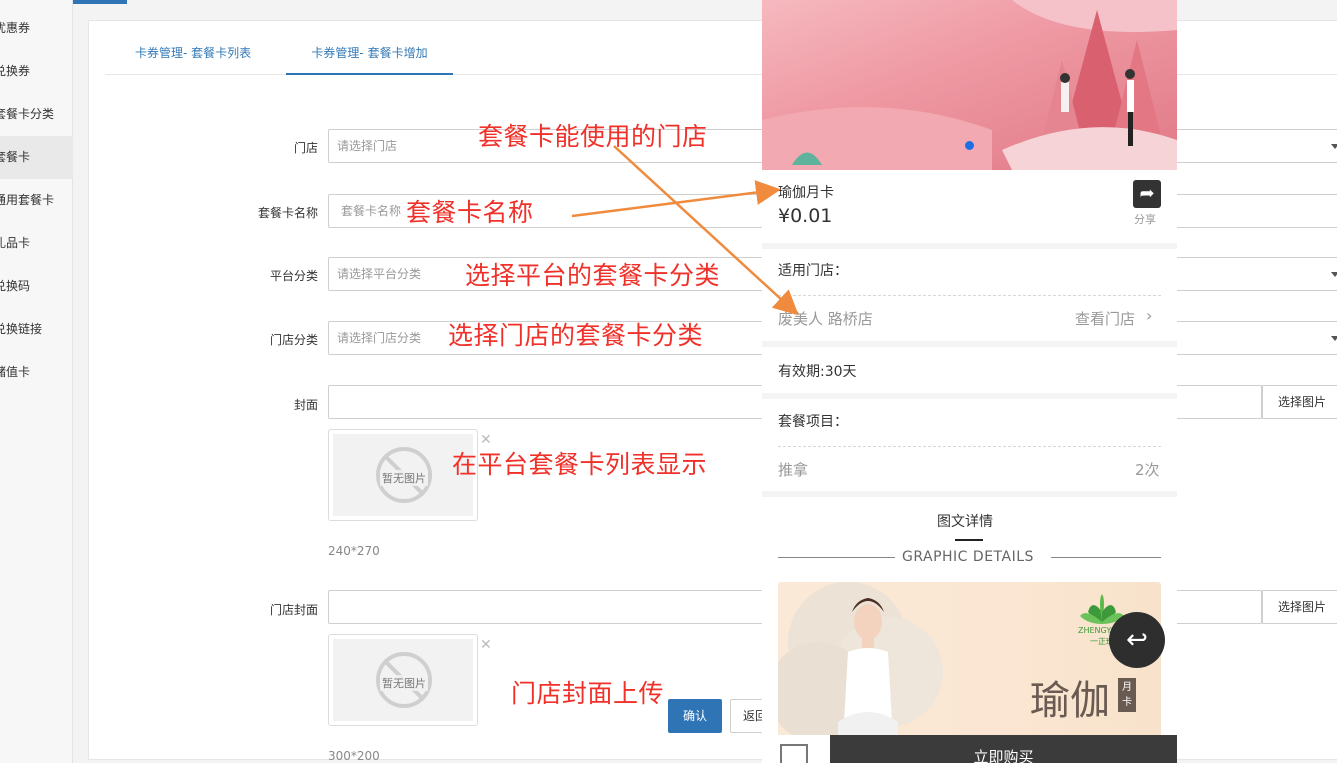 This screenshot has height=763, width=1337. What do you see at coordinates (15, 372) in the screenshot?
I see `sidebar-item-label: 储值卡` at bounding box center [15, 372].